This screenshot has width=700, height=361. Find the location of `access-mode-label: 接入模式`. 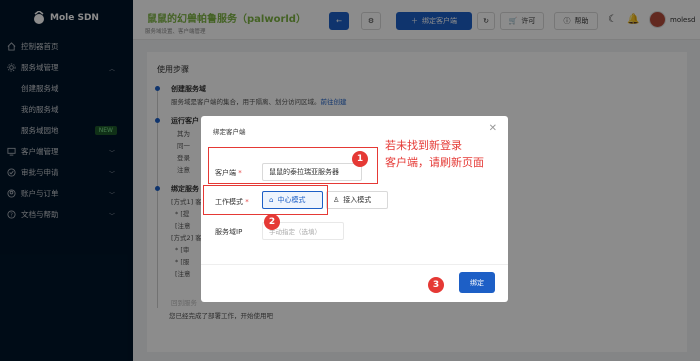

access-mode-label: 接入模式 is located at coordinates (357, 200).